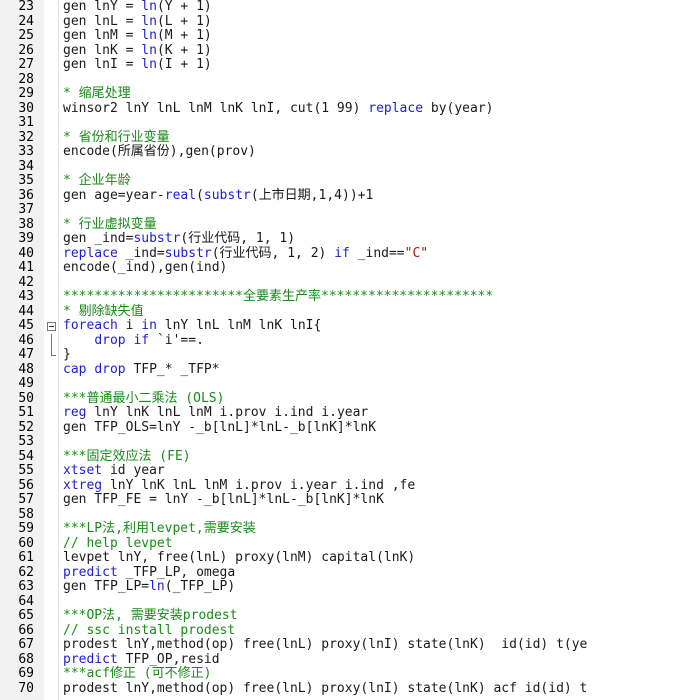 The height and width of the screenshot is (700, 700). What do you see at coordinates (350, 326) in the screenshot?
I see `code-line: 45 foreach i in lnY lnL lnM lnK lnI{` at bounding box center [350, 326].